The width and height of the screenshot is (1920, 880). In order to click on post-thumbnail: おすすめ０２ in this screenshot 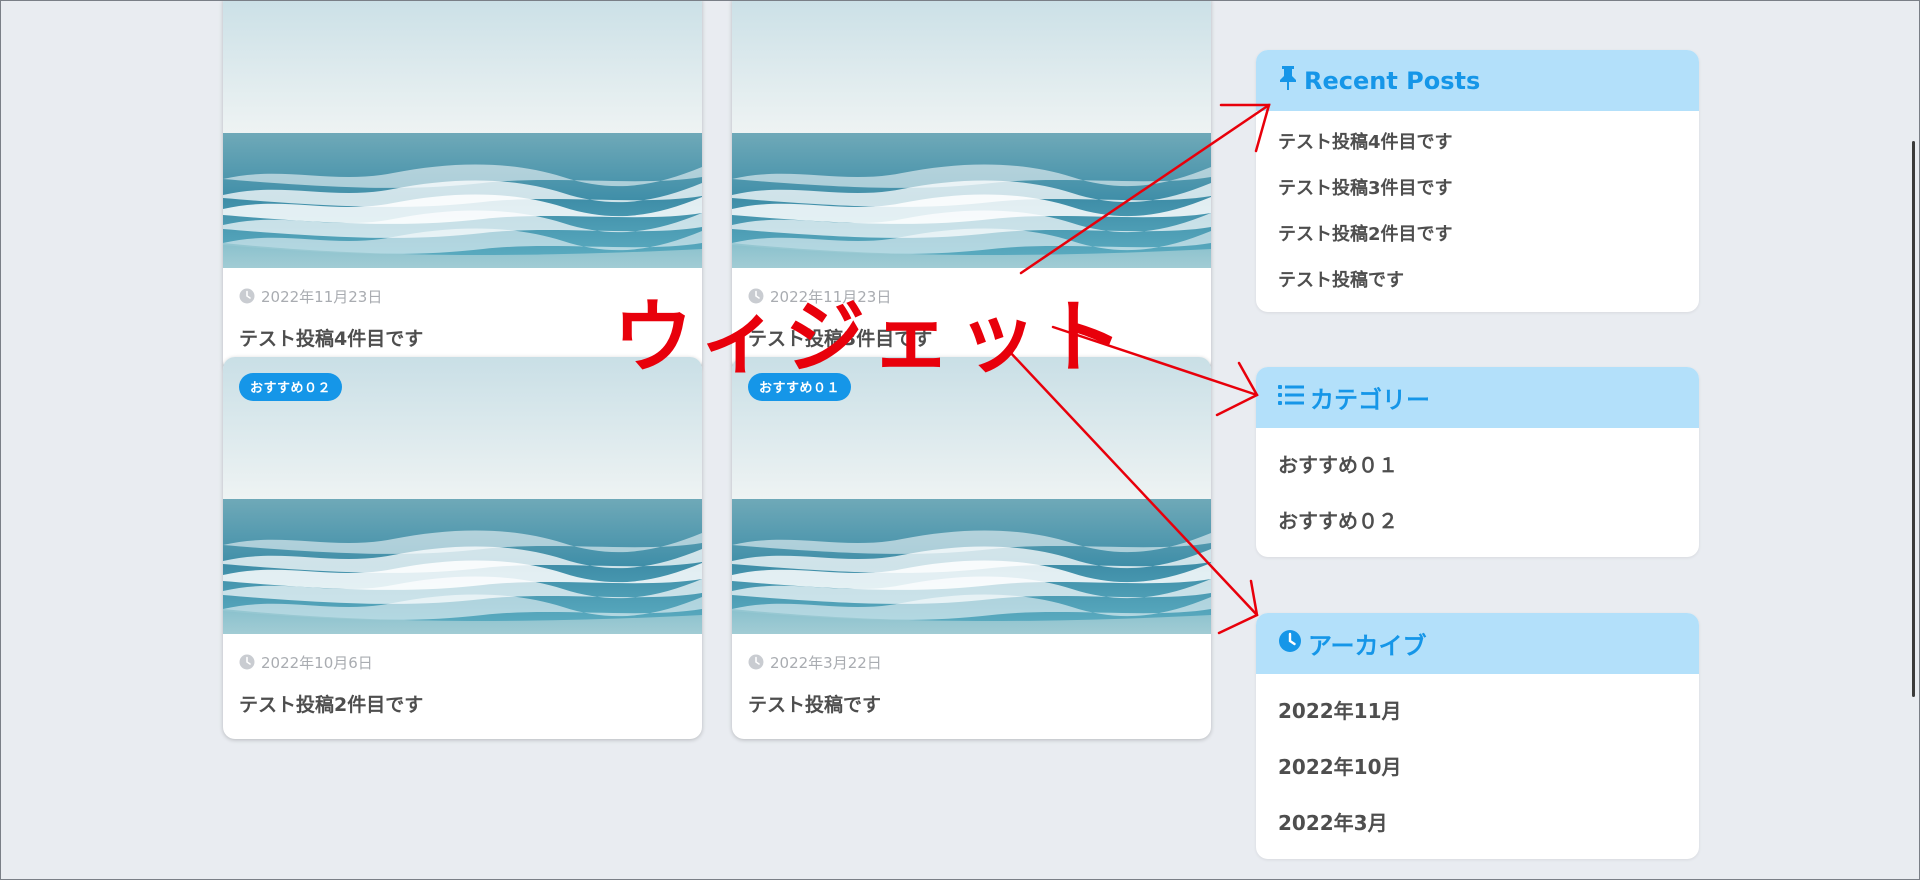, I will do `click(462, 495)`.